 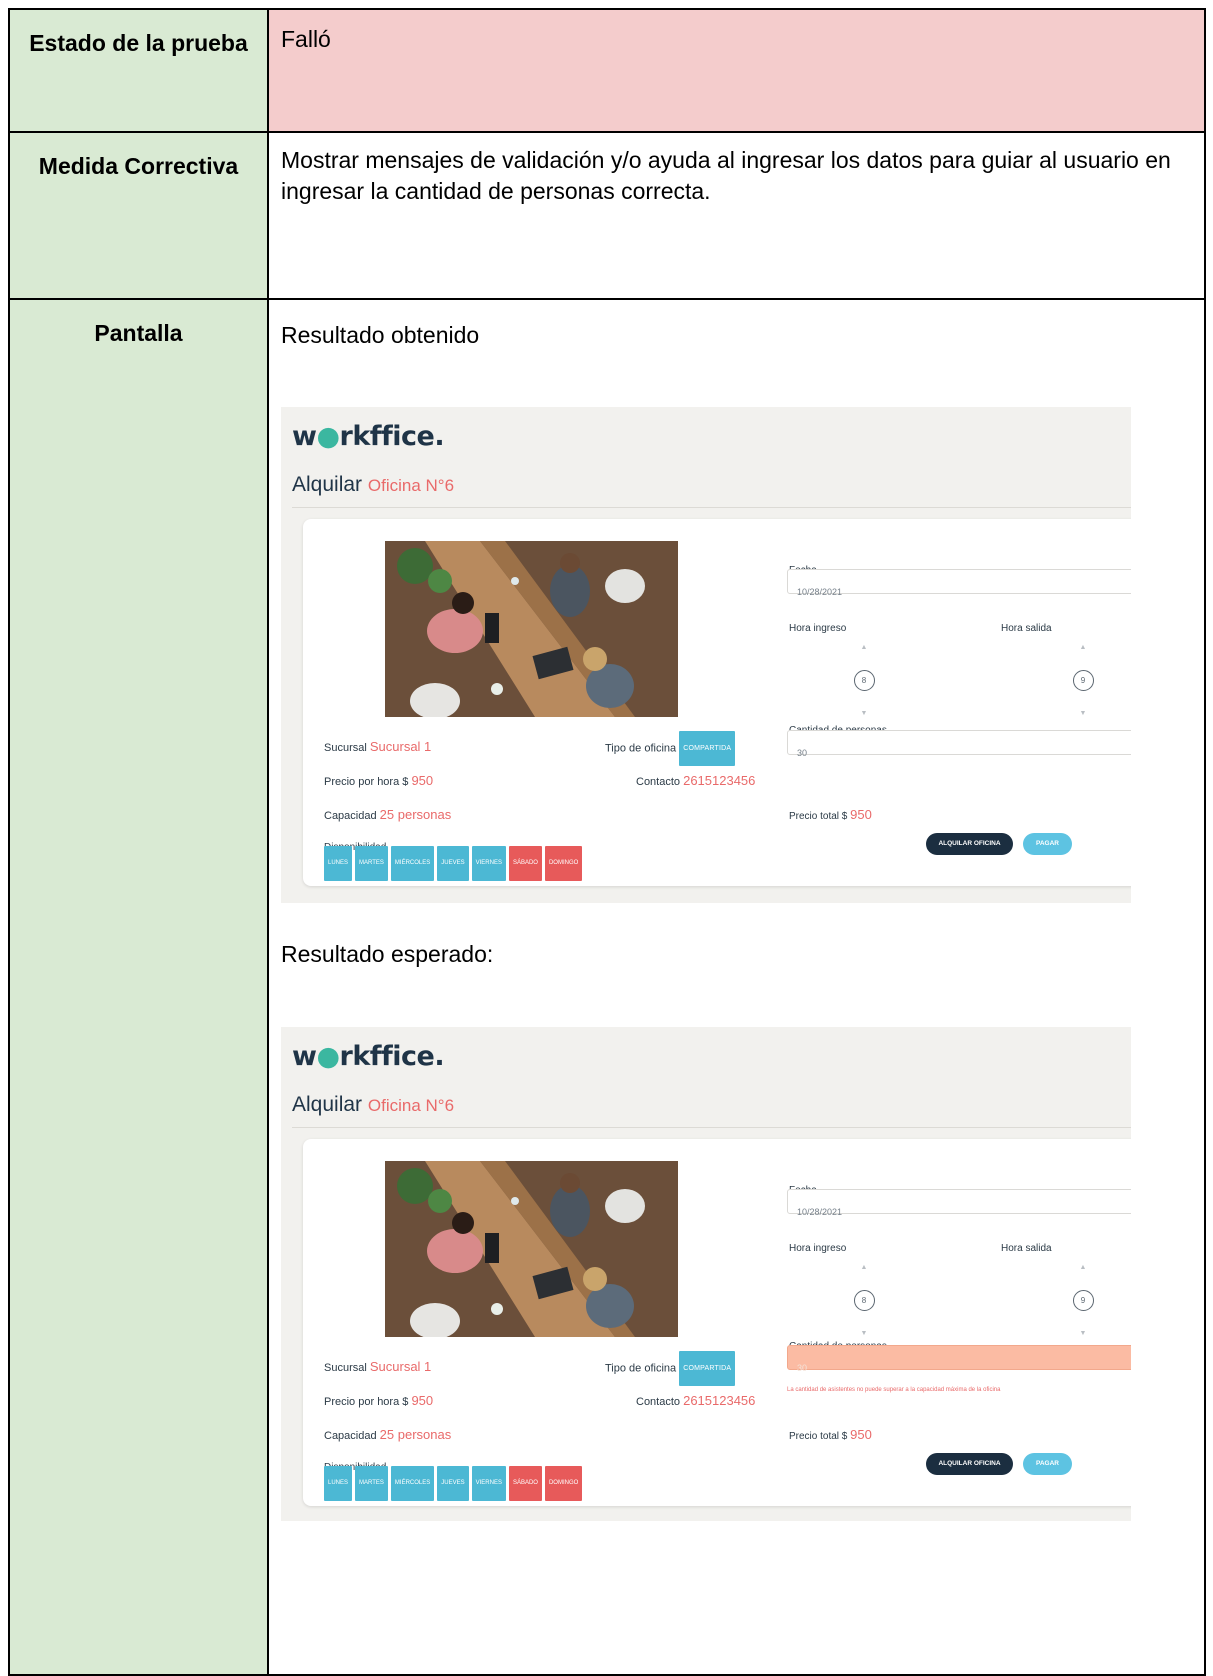 What do you see at coordinates (387, 954) in the screenshot?
I see `expected-heading: Resultado esperado:` at bounding box center [387, 954].